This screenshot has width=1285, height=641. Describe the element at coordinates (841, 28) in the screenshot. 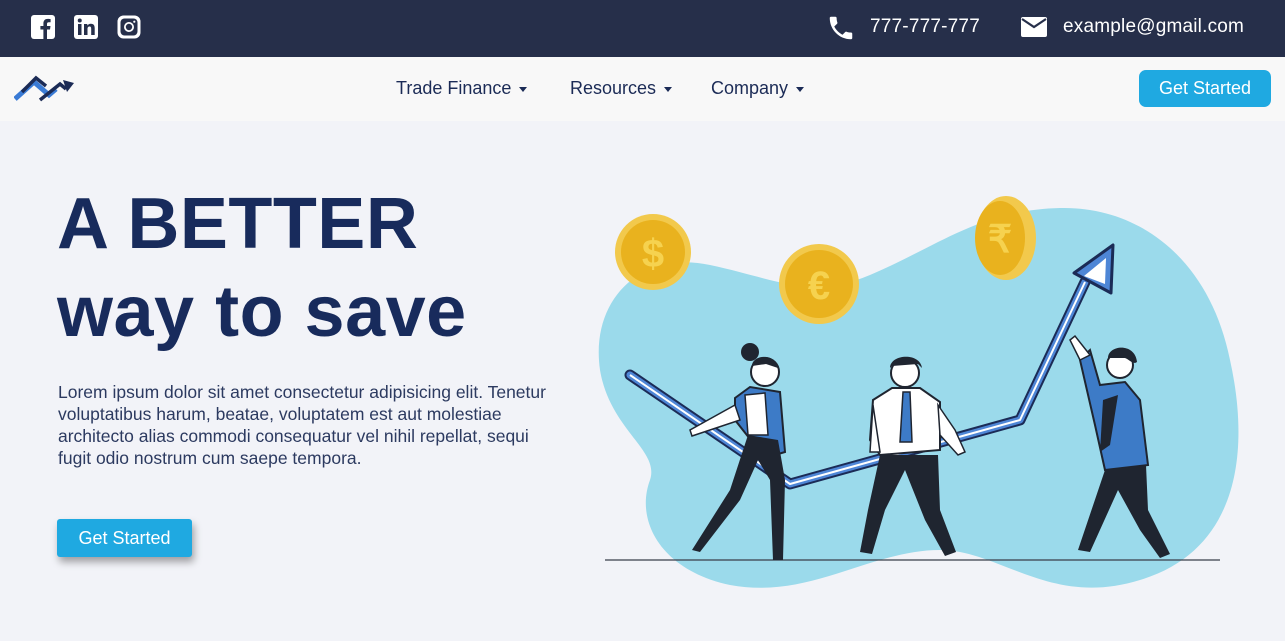

I see `phone-icon` at that location.